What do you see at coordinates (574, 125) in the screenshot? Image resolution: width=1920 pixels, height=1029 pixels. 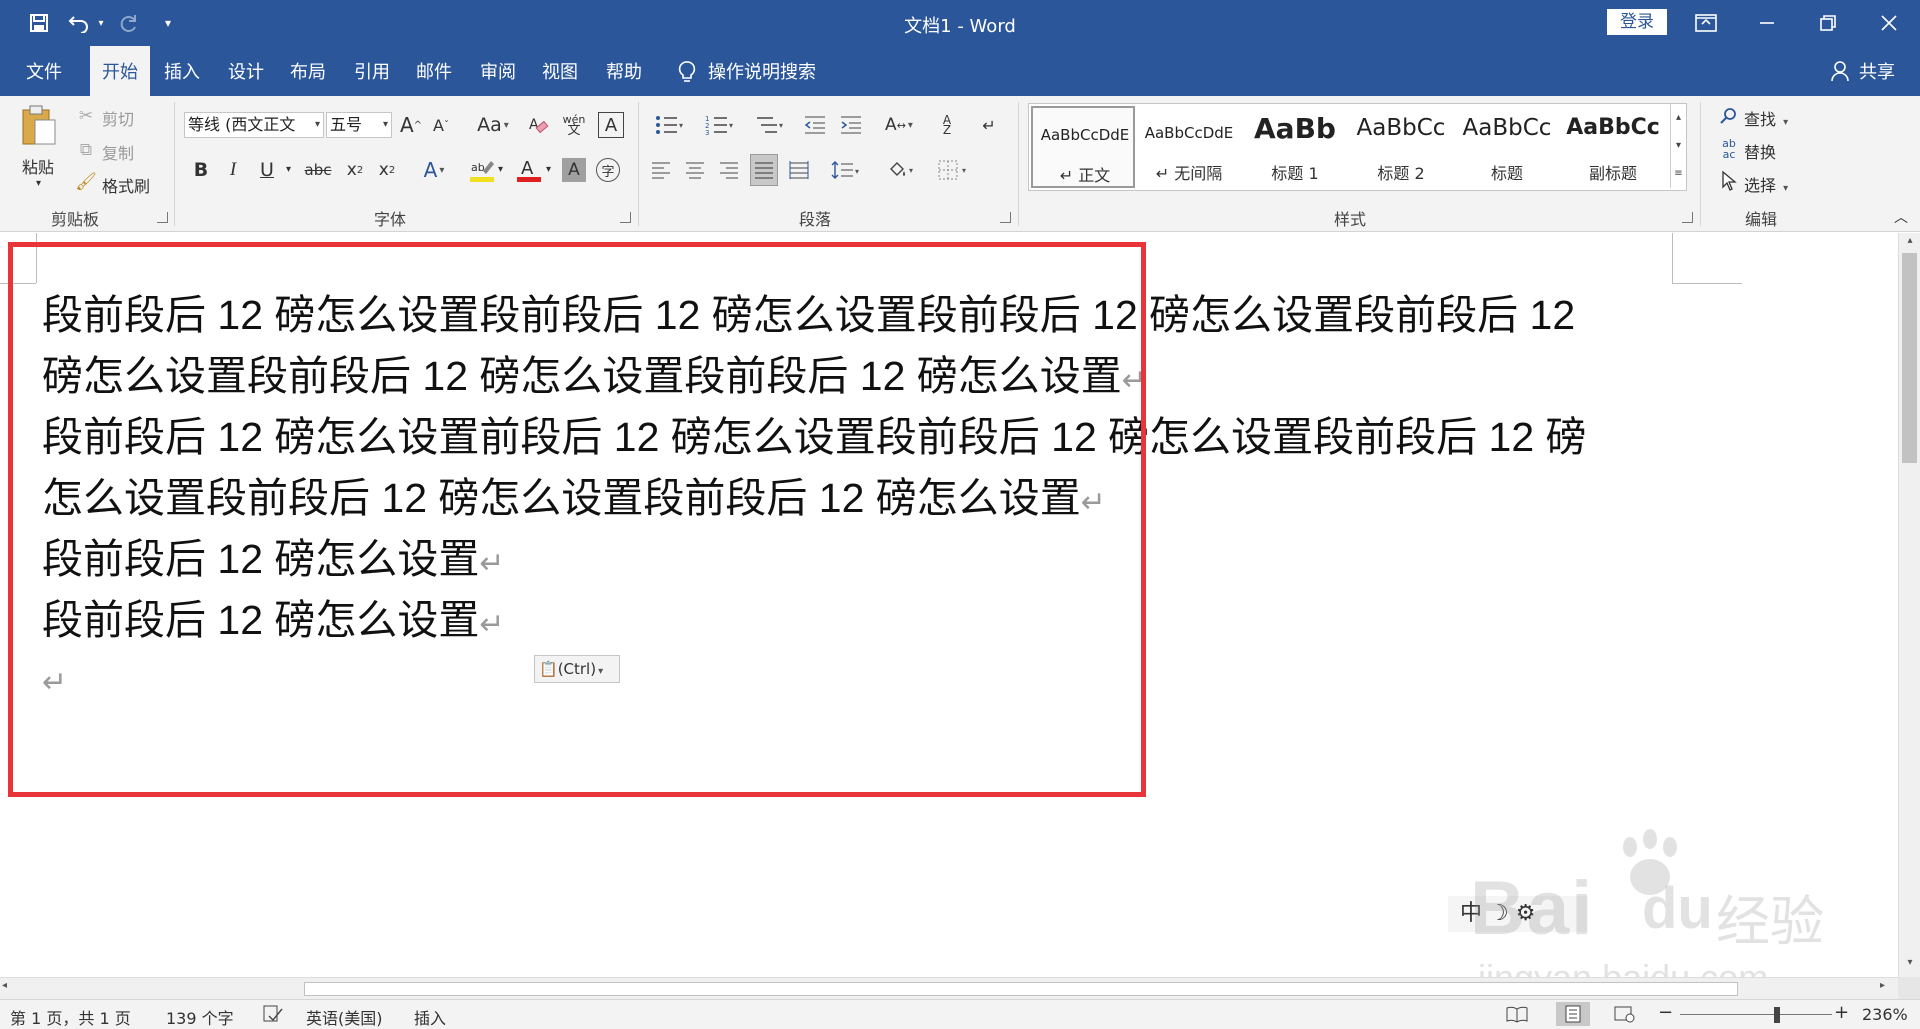 I see `phonetic-guide-button: wén 文` at bounding box center [574, 125].